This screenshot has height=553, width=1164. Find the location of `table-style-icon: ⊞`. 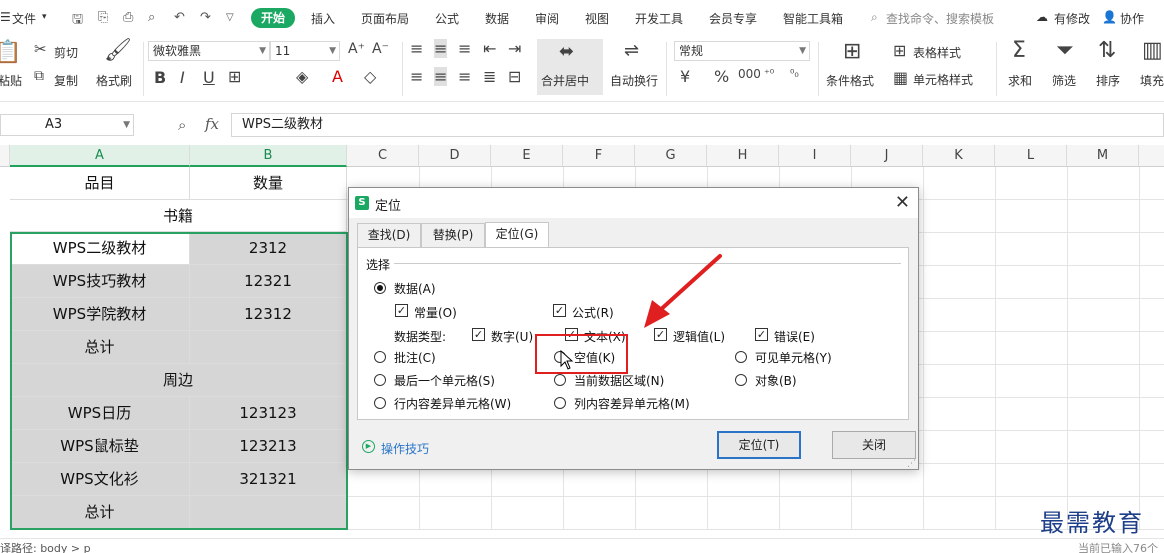

table-style-icon: ⊞ is located at coordinates (899, 50).